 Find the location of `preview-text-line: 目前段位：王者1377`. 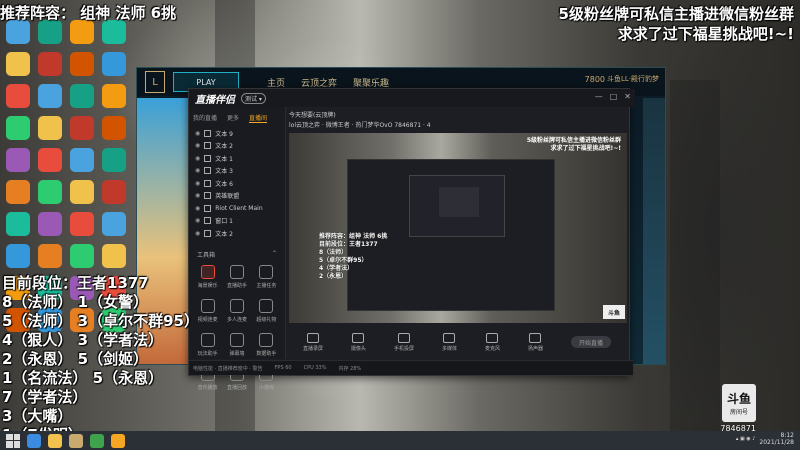

preview-text-line: 目前段位：王者1377 is located at coordinates (348, 244).